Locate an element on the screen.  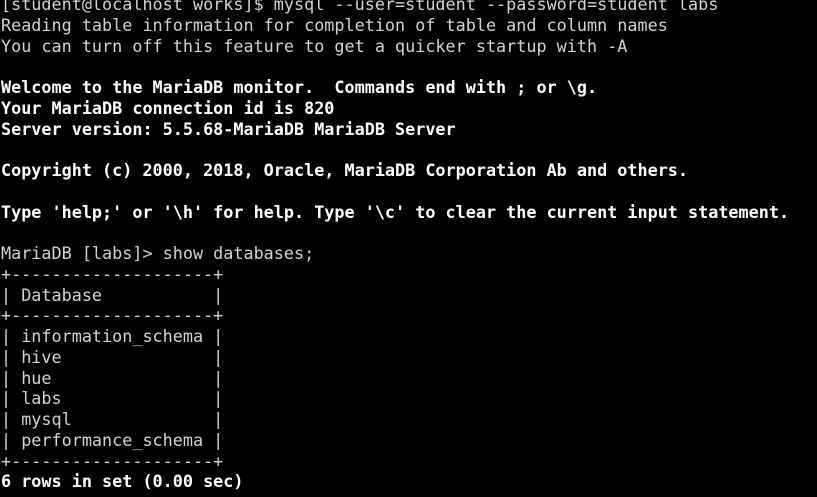
sql-prompt-line: MariaDB [labs]> show databases; is located at coordinates (158, 253).